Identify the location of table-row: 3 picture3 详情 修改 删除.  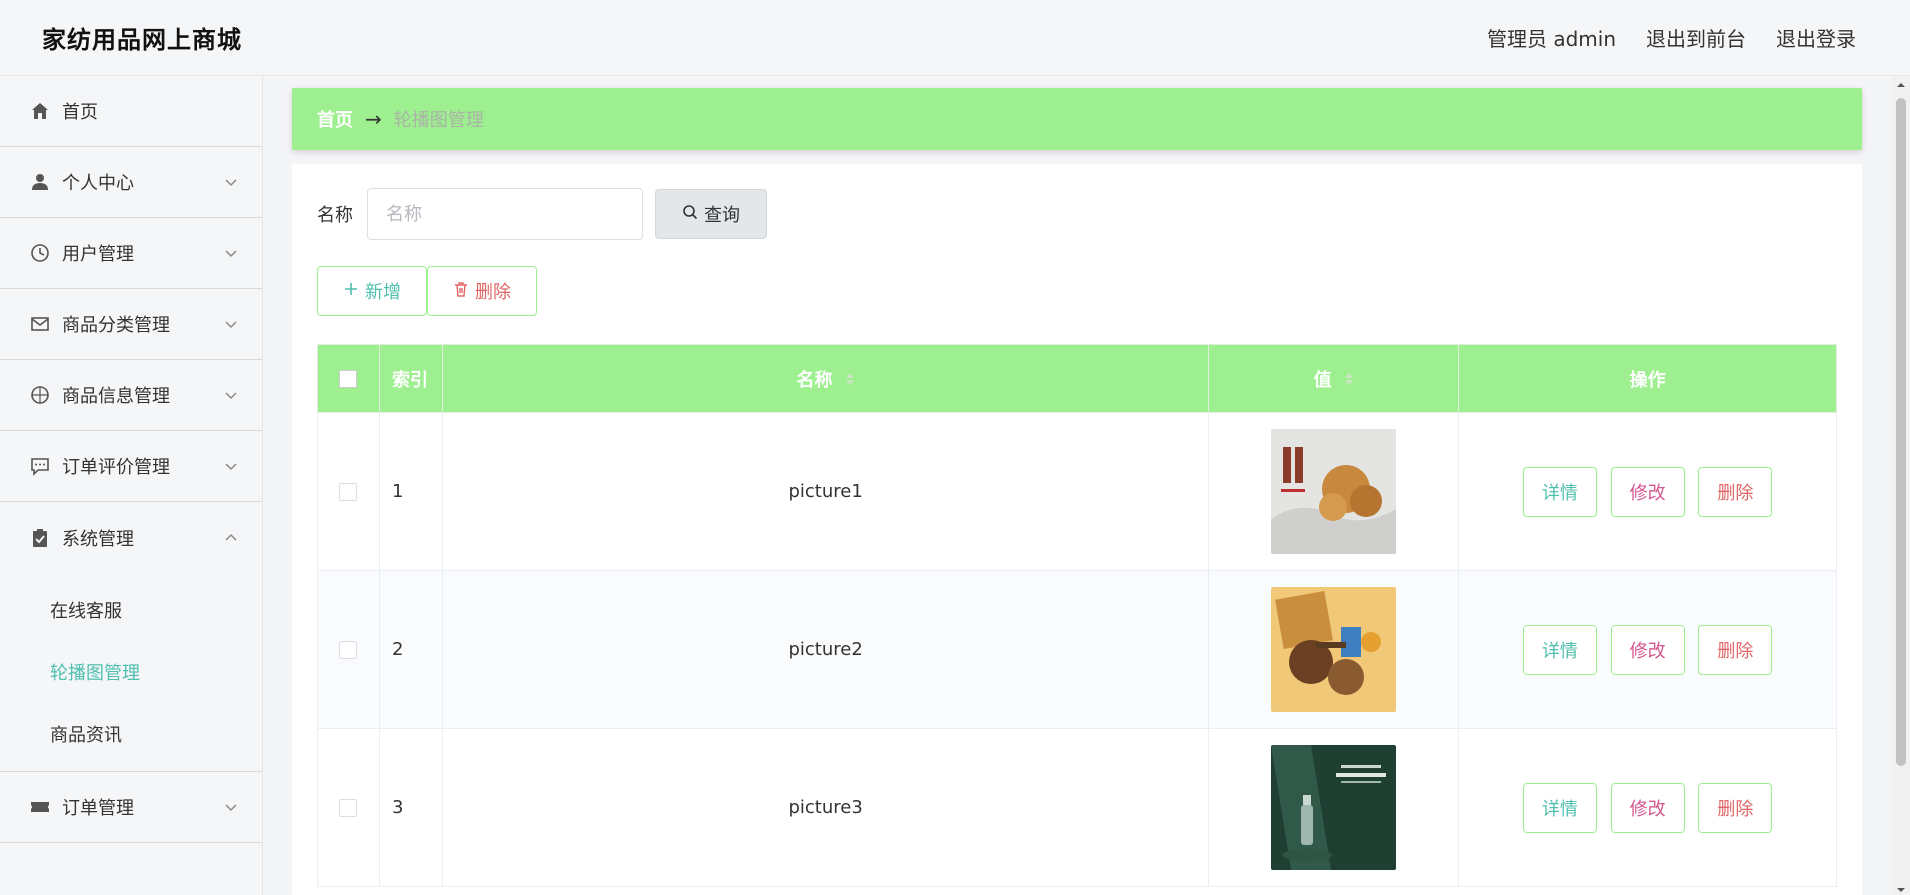
(1077, 807).